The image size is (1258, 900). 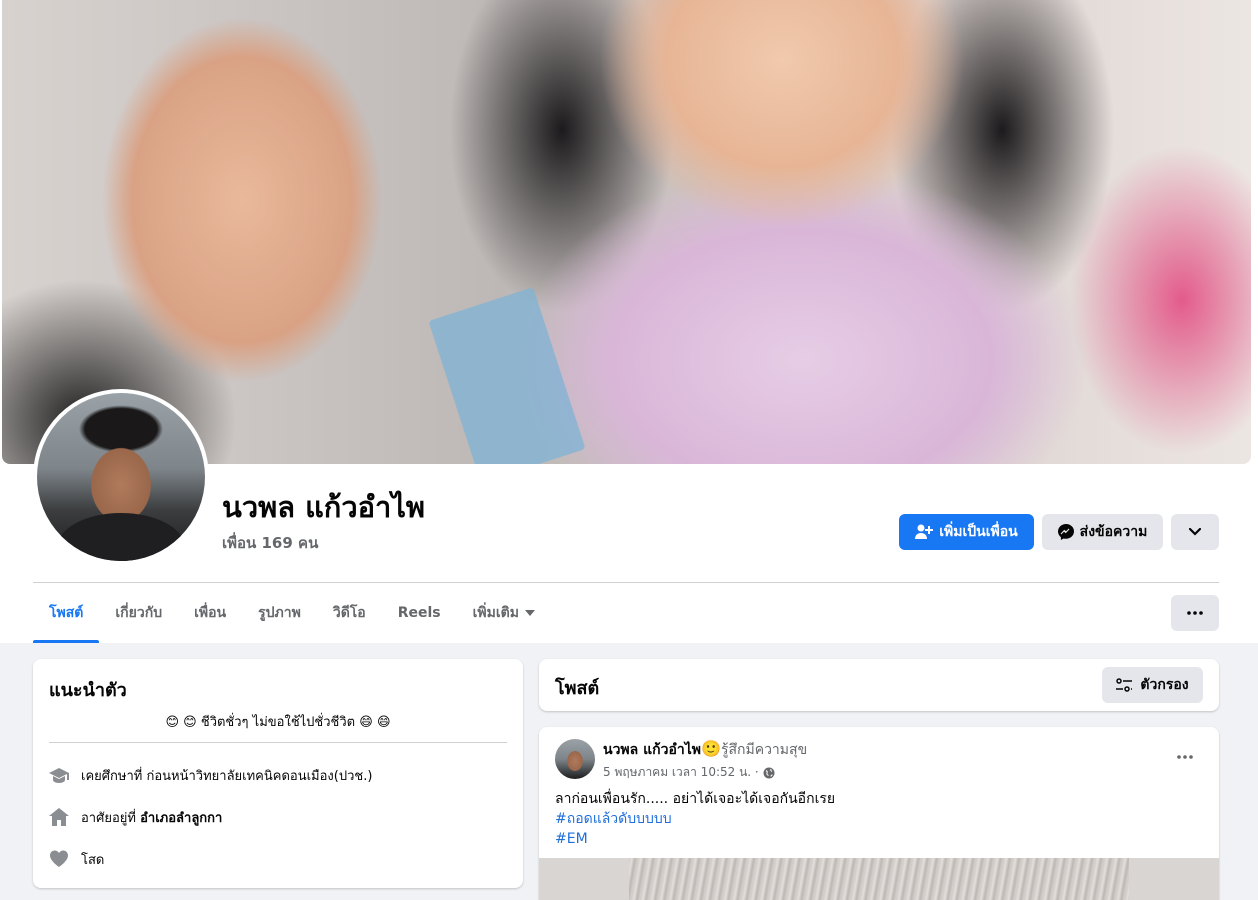 I want to click on lives-prefix: อาศัยอยู่ที่, so click(x=108, y=818).